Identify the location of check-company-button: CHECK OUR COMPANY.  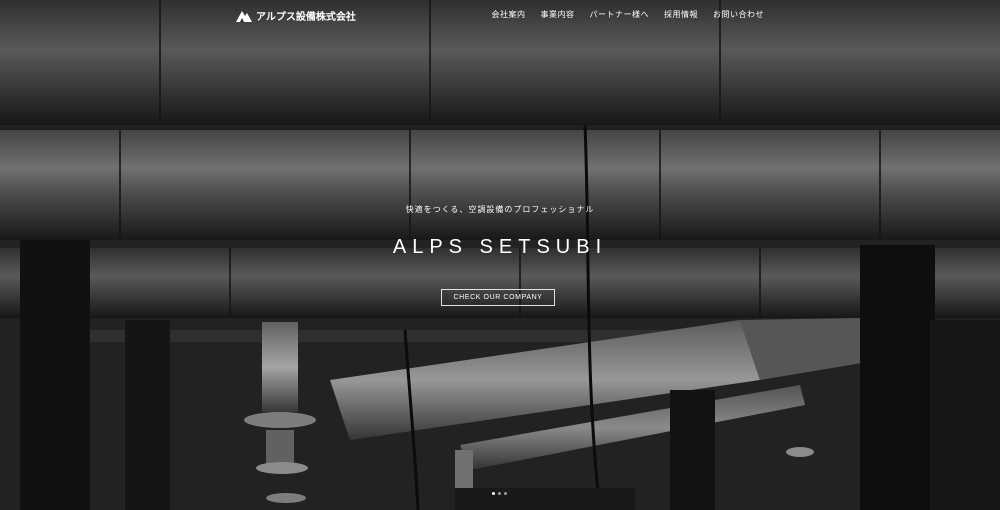
(498, 297).